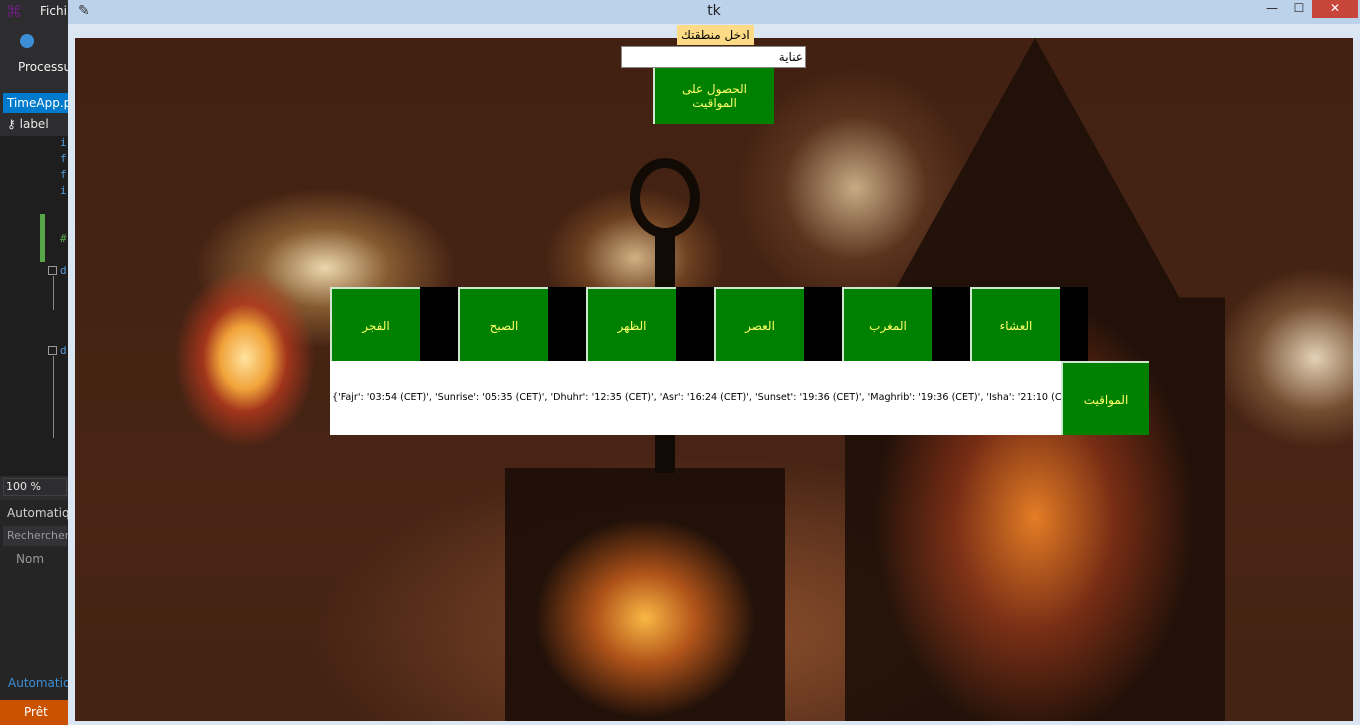 This screenshot has width=1360, height=725. I want to click on minimize-button: —, so click(1272, 9).